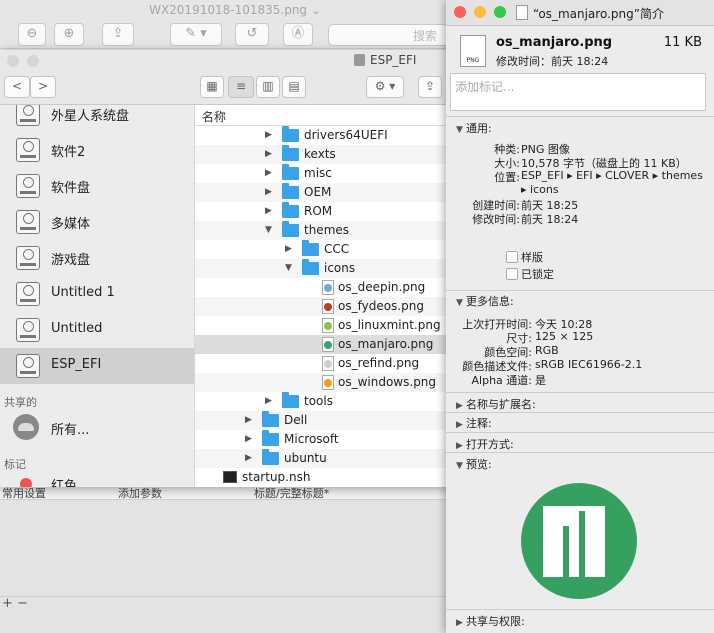 The image size is (714, 633). Describe the element at coordinates (17, 87) in the screenshot. I see `back-button: <` at that location.